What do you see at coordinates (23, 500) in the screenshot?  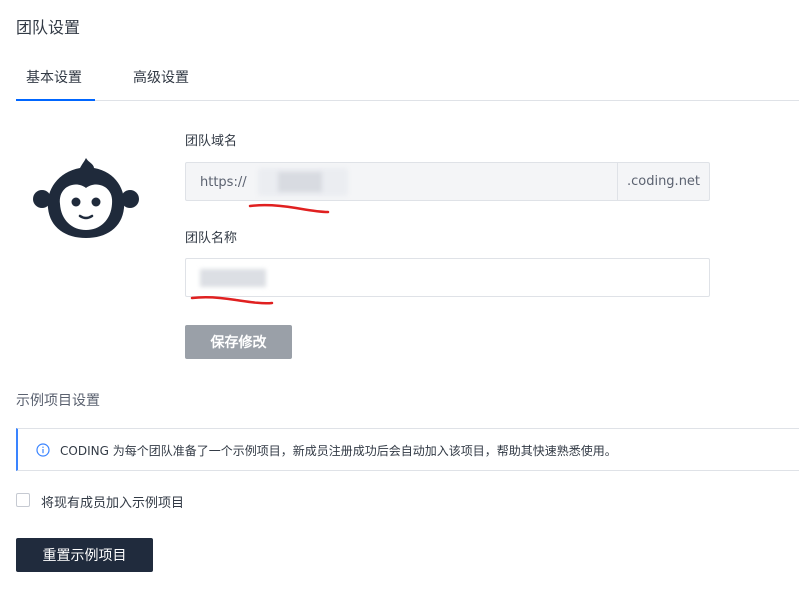 I see `add-members-checkbox` at bounding box center [23, 500].